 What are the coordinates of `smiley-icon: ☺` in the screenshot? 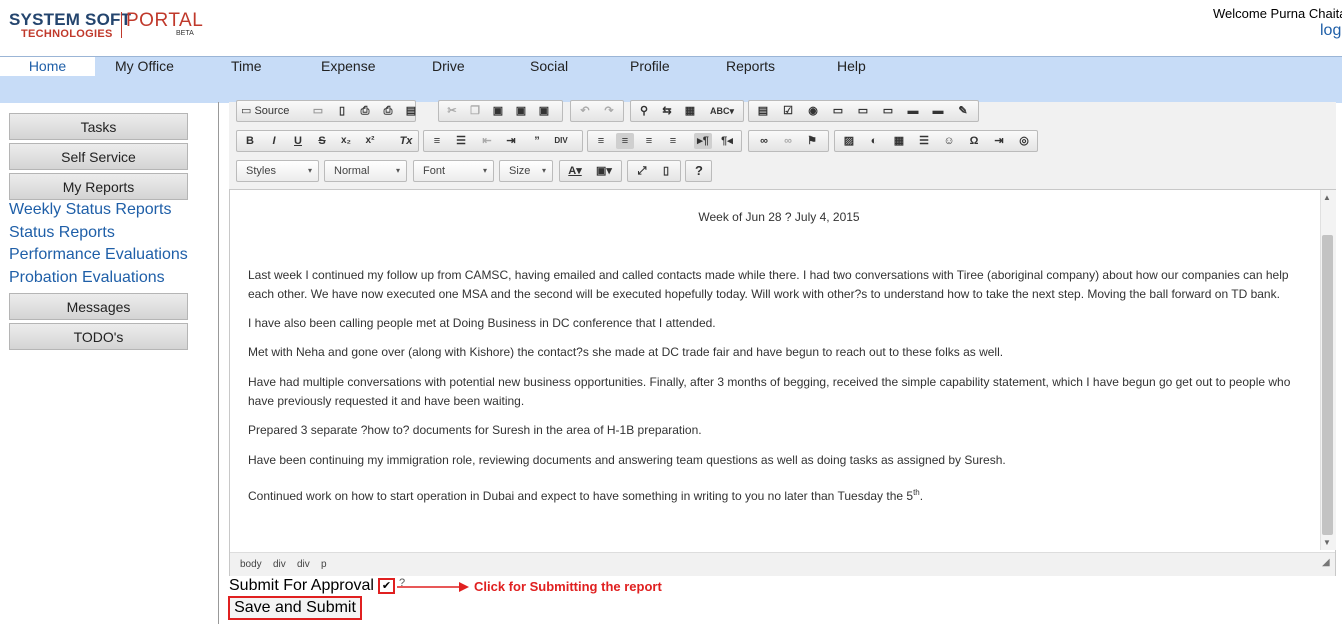 It's located at (949, 141).